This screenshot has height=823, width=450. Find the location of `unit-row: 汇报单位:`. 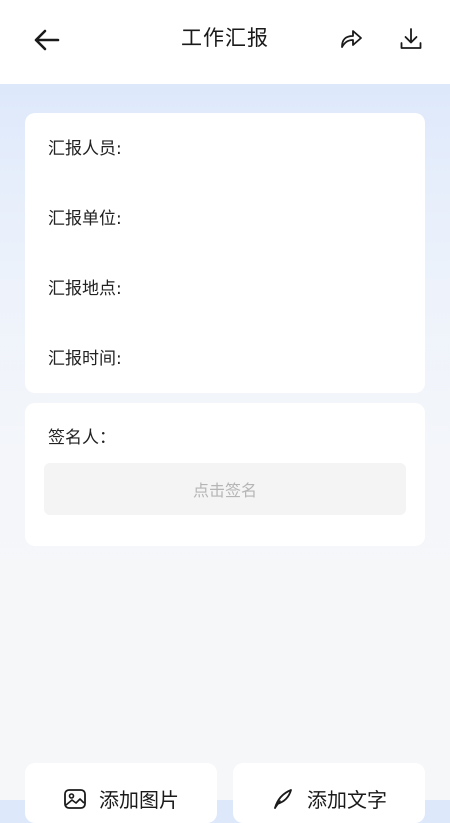

unit-row: 汇报单位: is located at coordinates (87, 219).